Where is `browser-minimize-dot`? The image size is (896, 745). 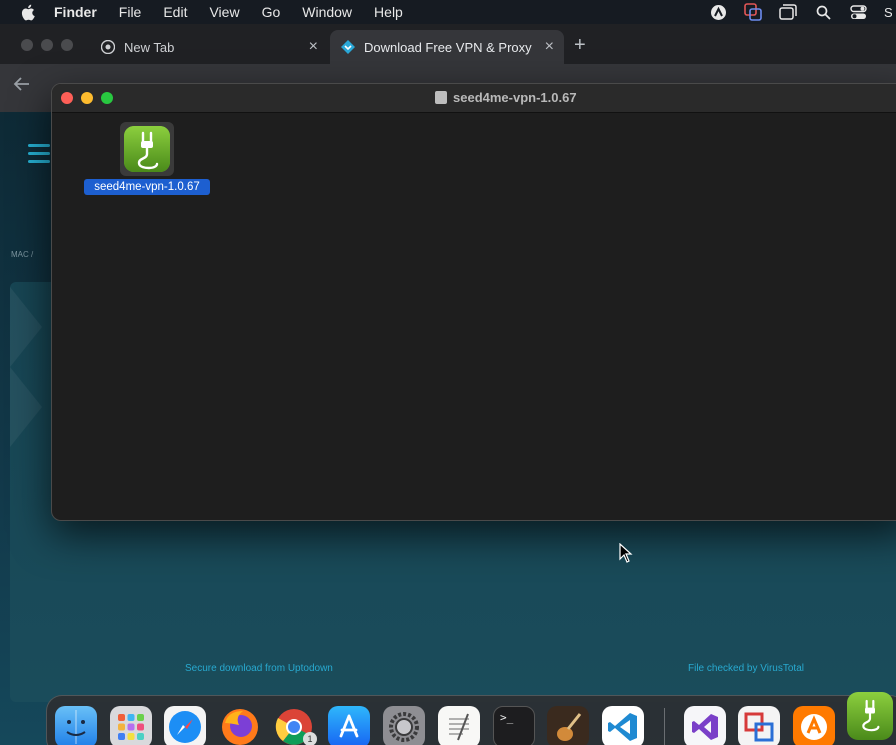
browser-minimize-dot is located at coordinates (47, 45).